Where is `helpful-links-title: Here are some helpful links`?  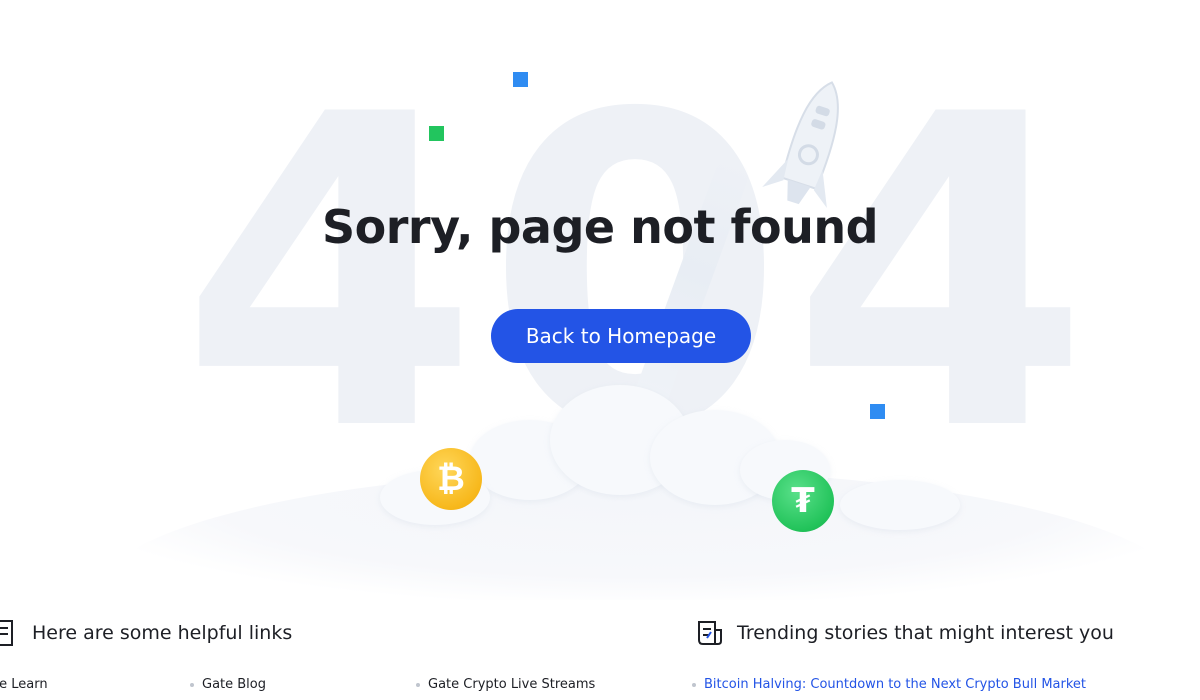 helpful-links-title: Here are some helpful links is located at coordinates (162, 633).